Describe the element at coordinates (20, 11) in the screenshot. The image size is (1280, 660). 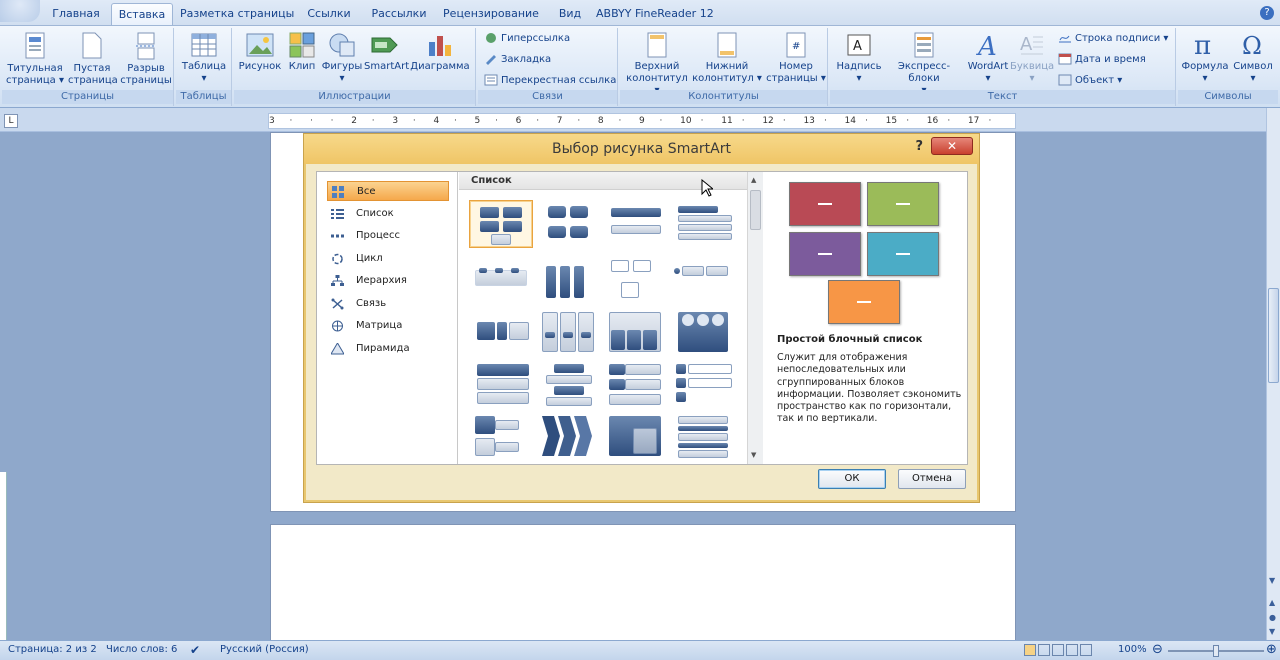
I see `office-button` at that location.